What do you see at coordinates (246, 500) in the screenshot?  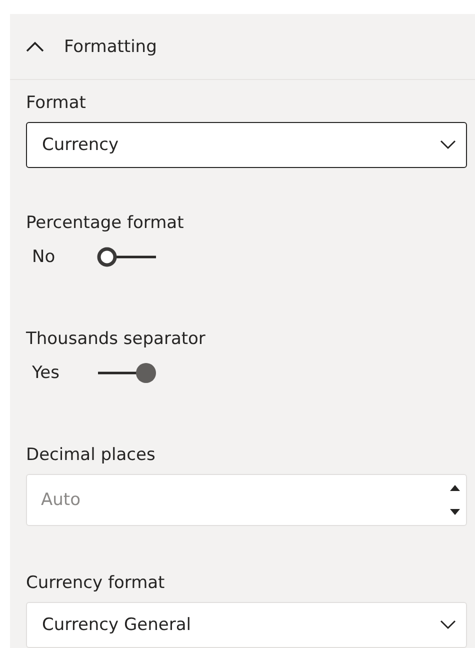 I see `number-input: Auto` at bounding box center [246, 500].